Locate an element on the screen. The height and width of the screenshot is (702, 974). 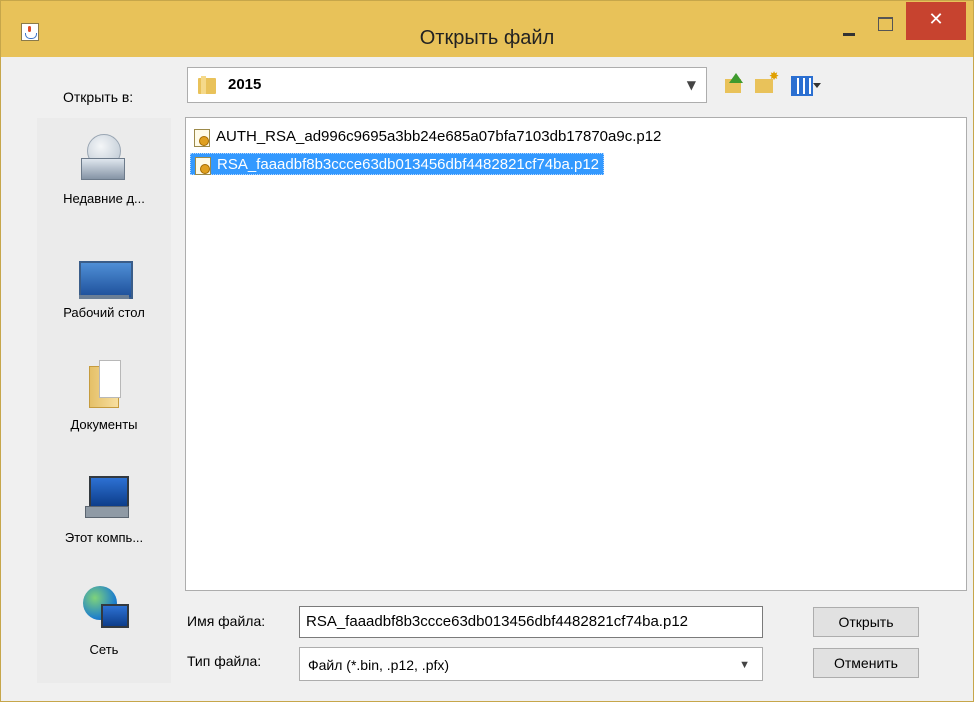
computer-icon is located at coordinates (107, 498).